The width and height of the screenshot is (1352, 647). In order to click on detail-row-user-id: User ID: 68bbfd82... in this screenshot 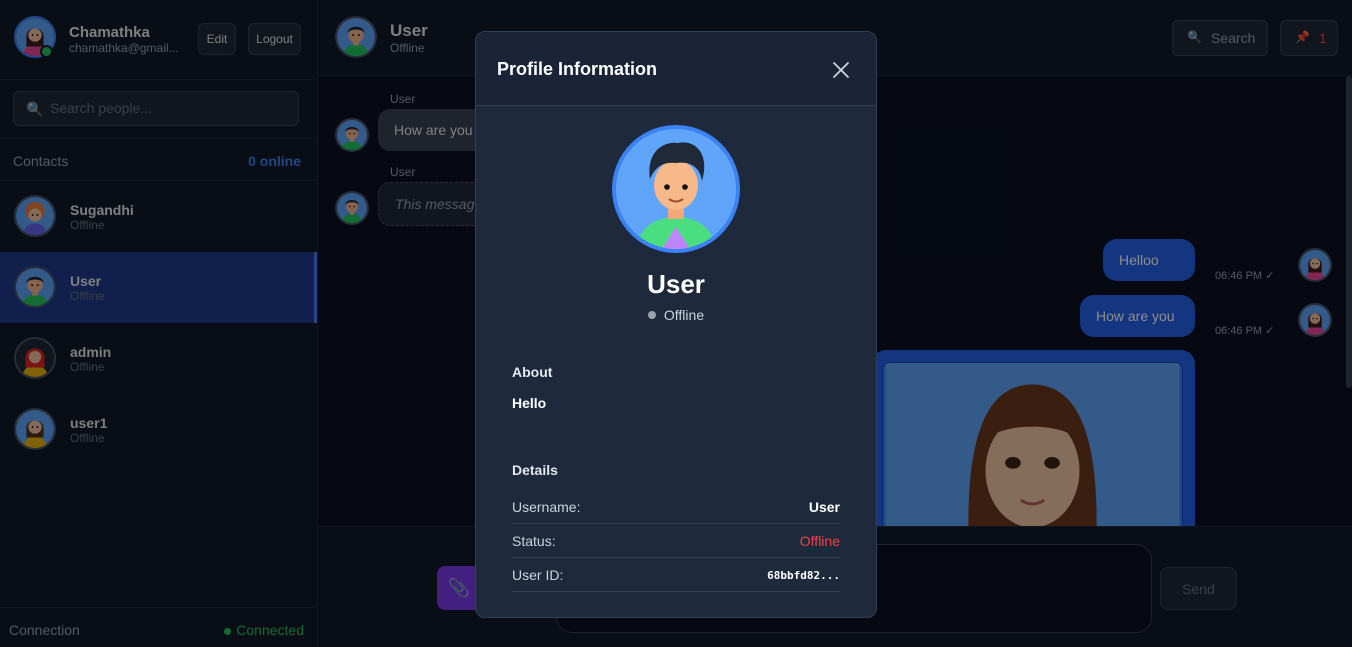, I will do `click(676, 575)`.